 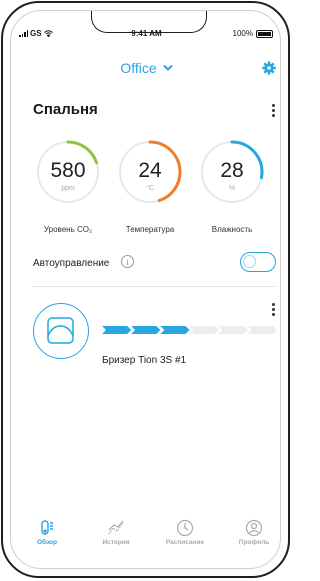 I want to click on toggle-knob, so click(x=249, y=261).